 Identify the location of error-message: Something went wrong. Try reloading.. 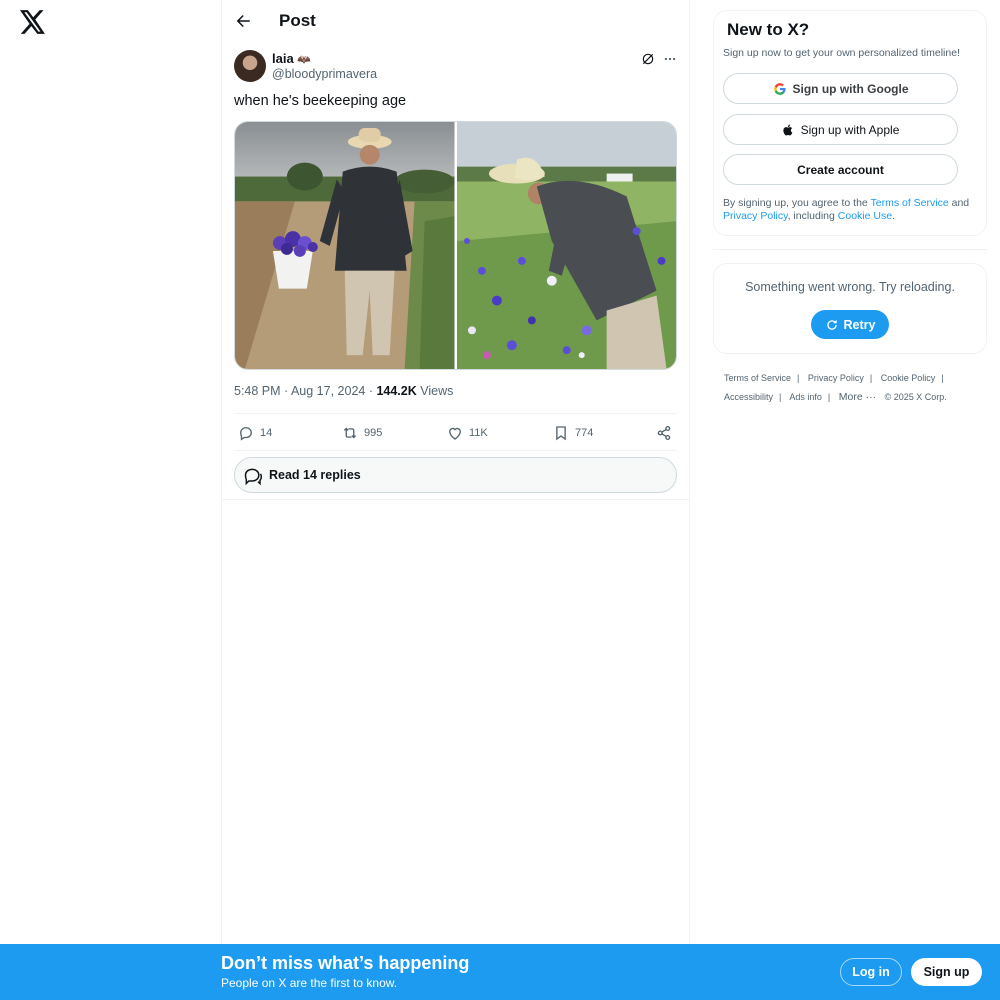
(850, 287).